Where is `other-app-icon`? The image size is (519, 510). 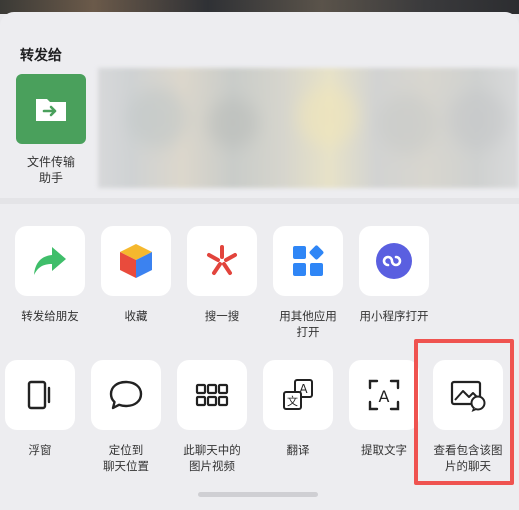
other-app-icon is located at coordinates (308, 260).